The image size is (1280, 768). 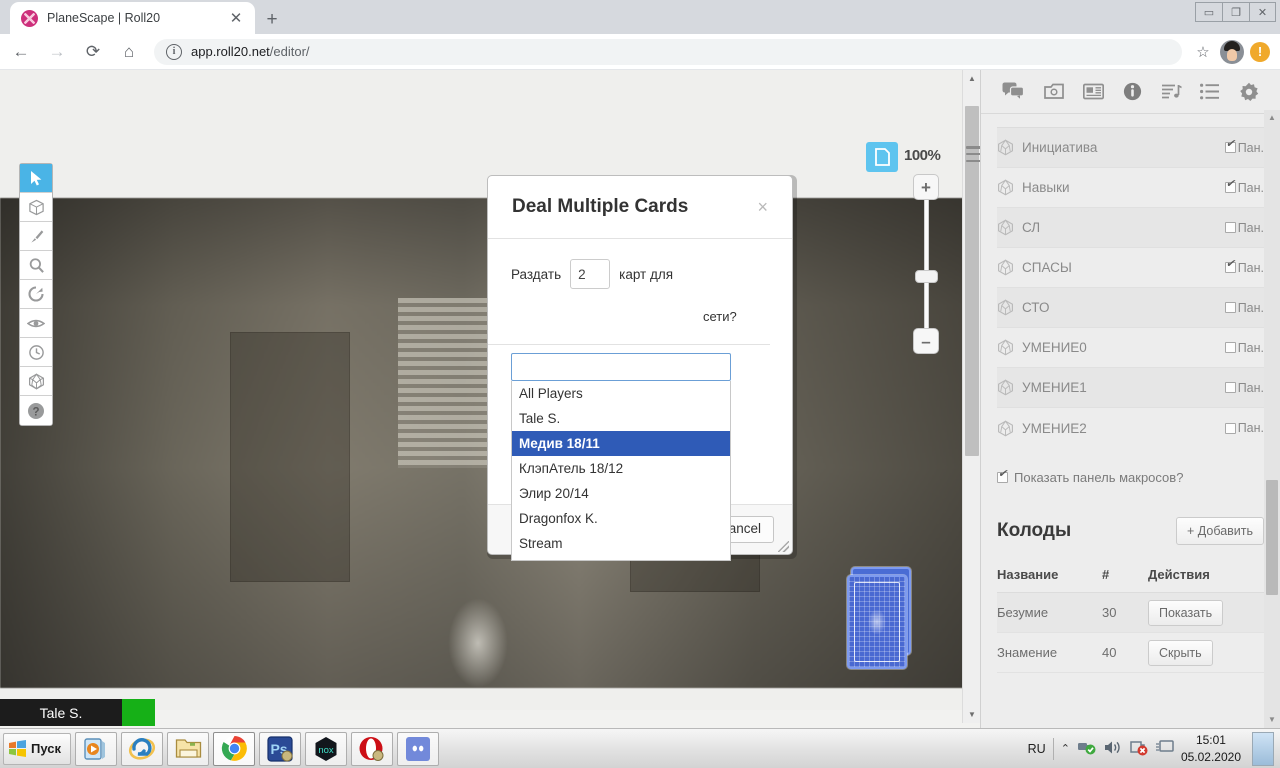 What do you see at coordinates (1208, 12) in the screenshot?
I see `minimize-icon: ▭` at bounding box center [1208, 12].